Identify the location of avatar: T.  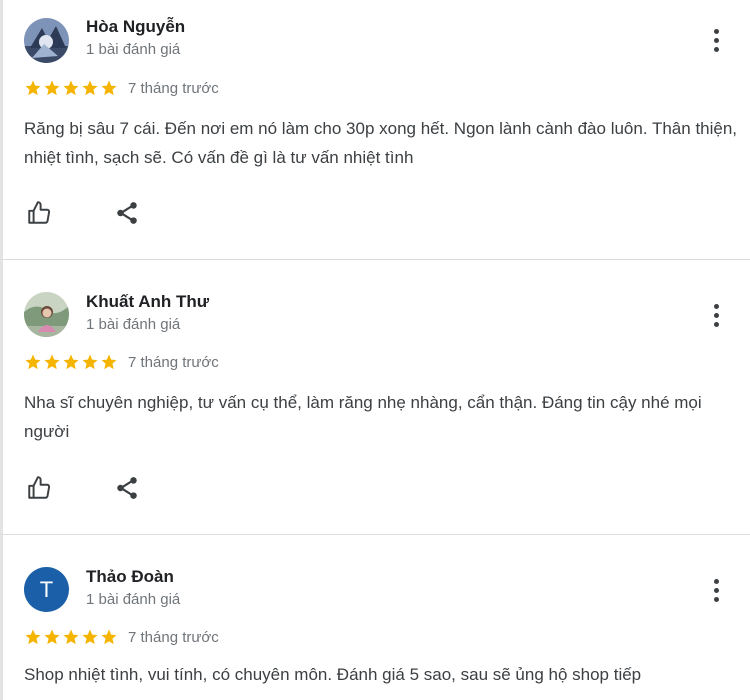
(46, 589).